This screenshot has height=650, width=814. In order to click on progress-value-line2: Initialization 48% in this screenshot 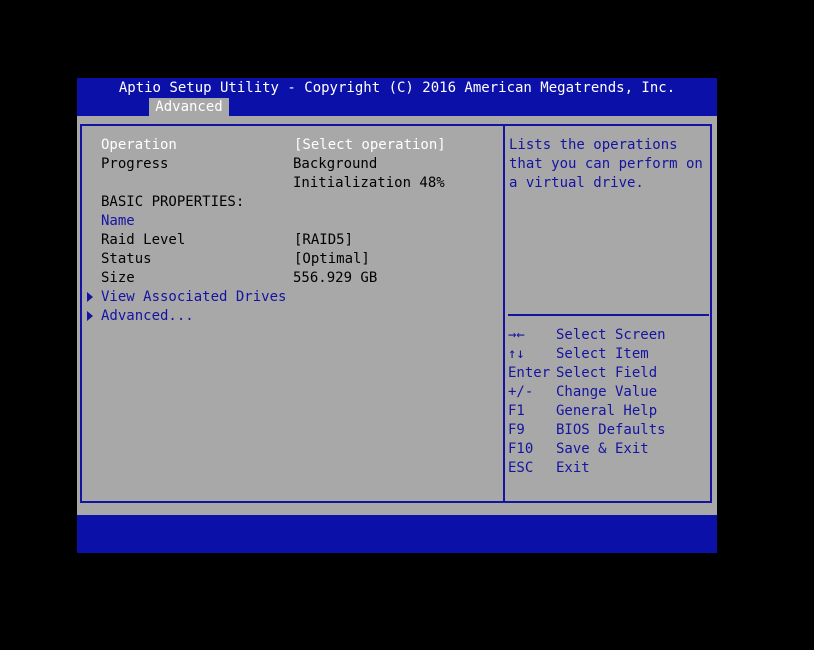, I will do `click(369, 183)`.